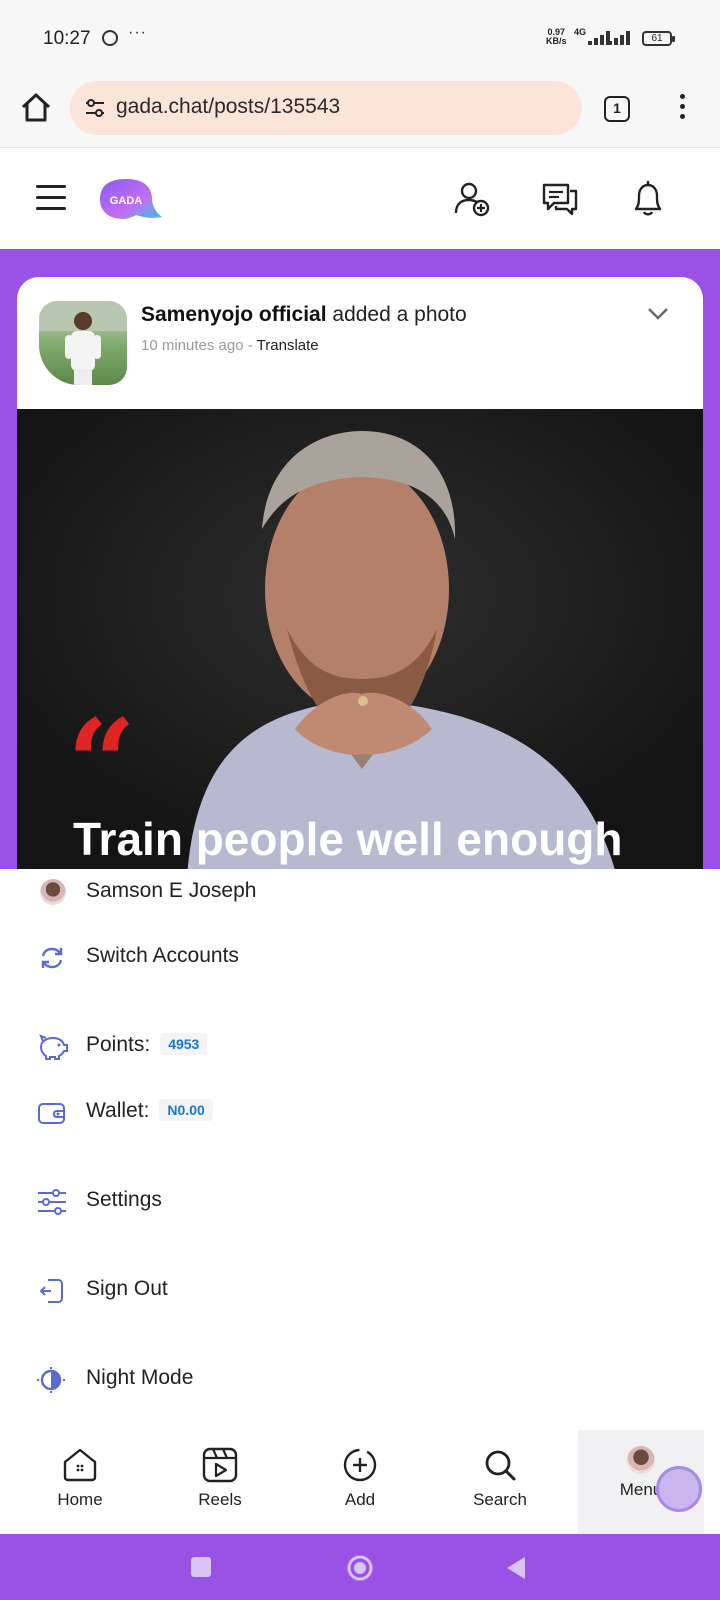 This screenshot has width=720, height=1600. I want to click on menu-item-sign-out: Sign Out, so click(360, 1291).